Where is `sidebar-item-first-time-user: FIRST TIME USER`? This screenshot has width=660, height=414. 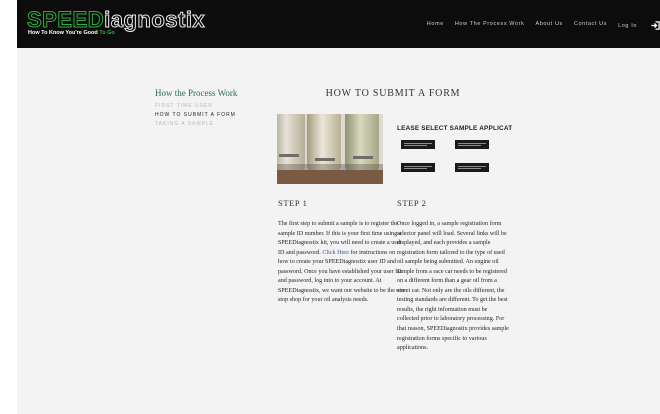
sidebar-item-first-time-user: FIRST TIME USER is located at coordinates (200, 106).